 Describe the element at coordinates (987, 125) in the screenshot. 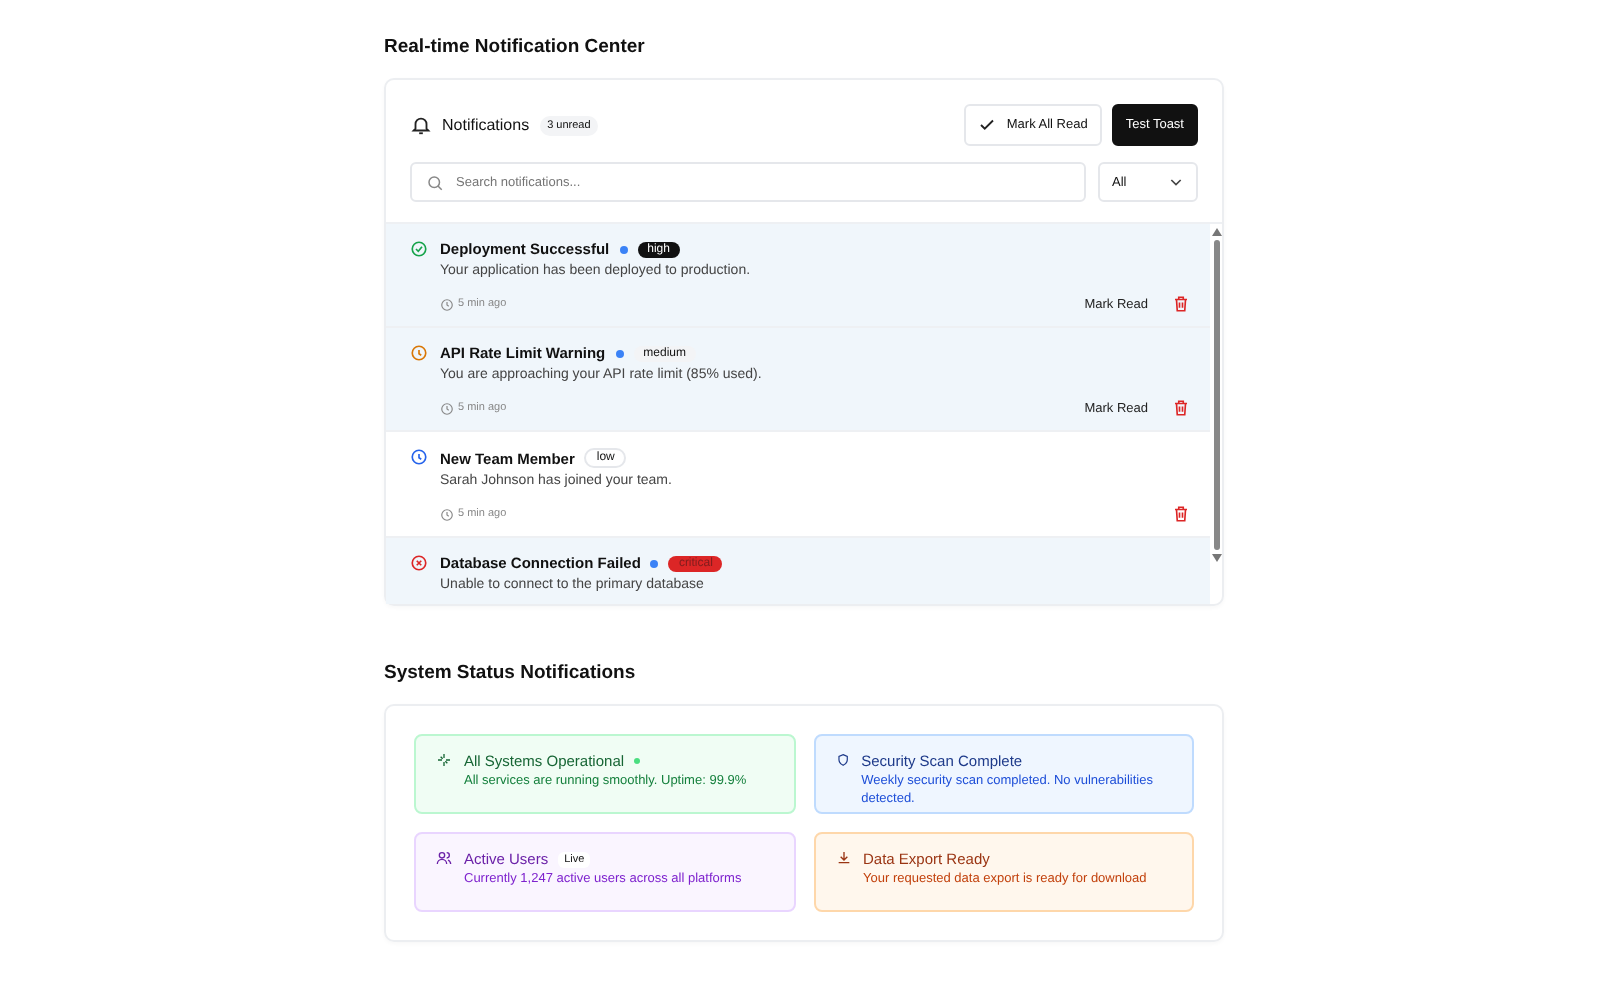

I see `check-icon` at that location.